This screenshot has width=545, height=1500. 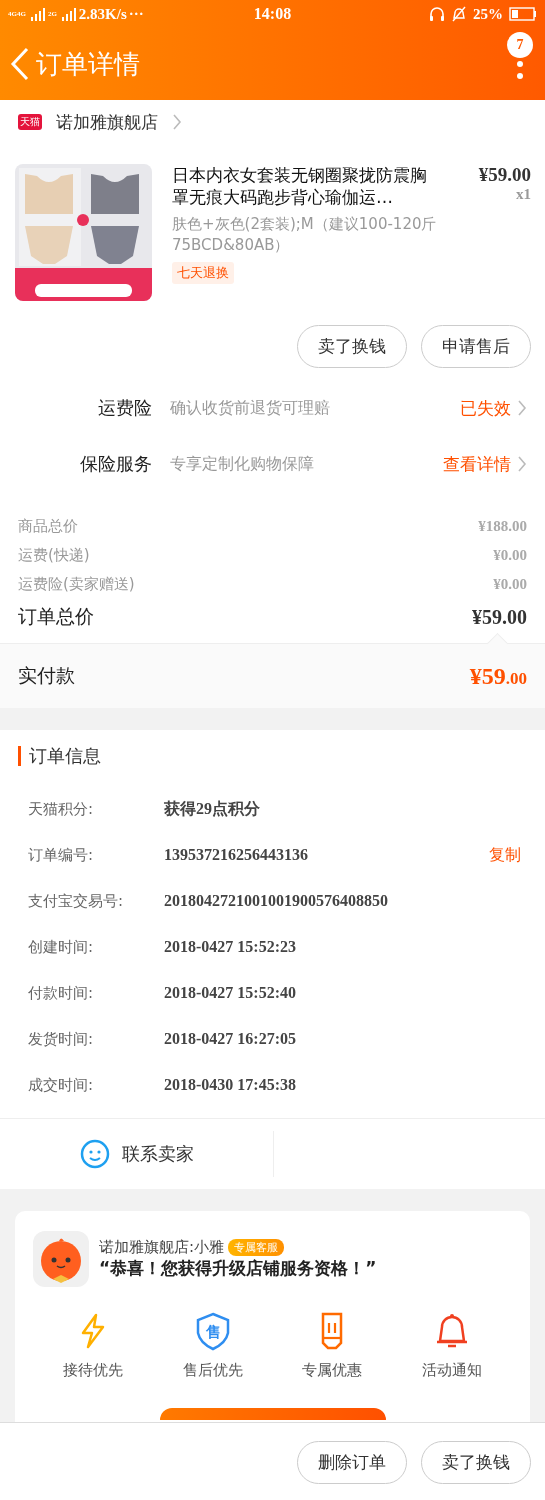 I want to click on order-action-button: 删除订单, so click(x=352, y=1462).